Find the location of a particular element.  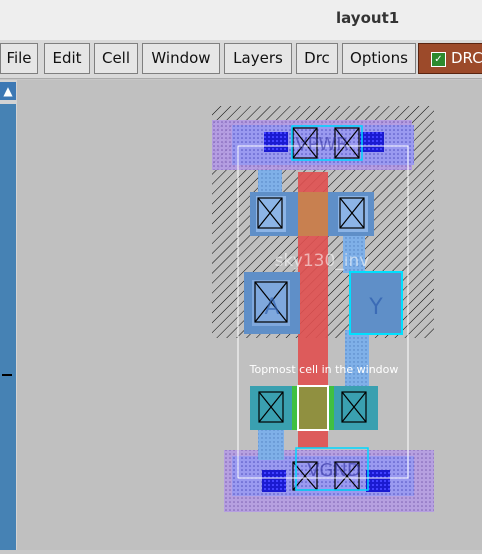

menu-layers: Layers is located at coordinates (258, 58).